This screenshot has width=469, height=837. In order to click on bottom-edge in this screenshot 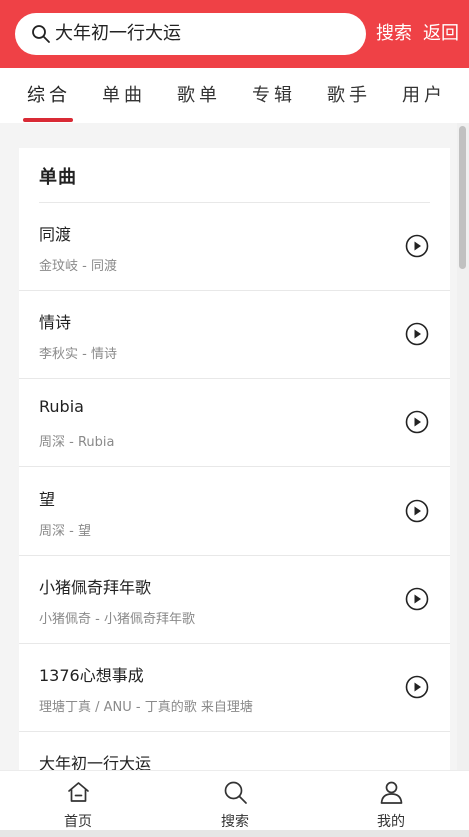, I will do `click(234, 833)`.